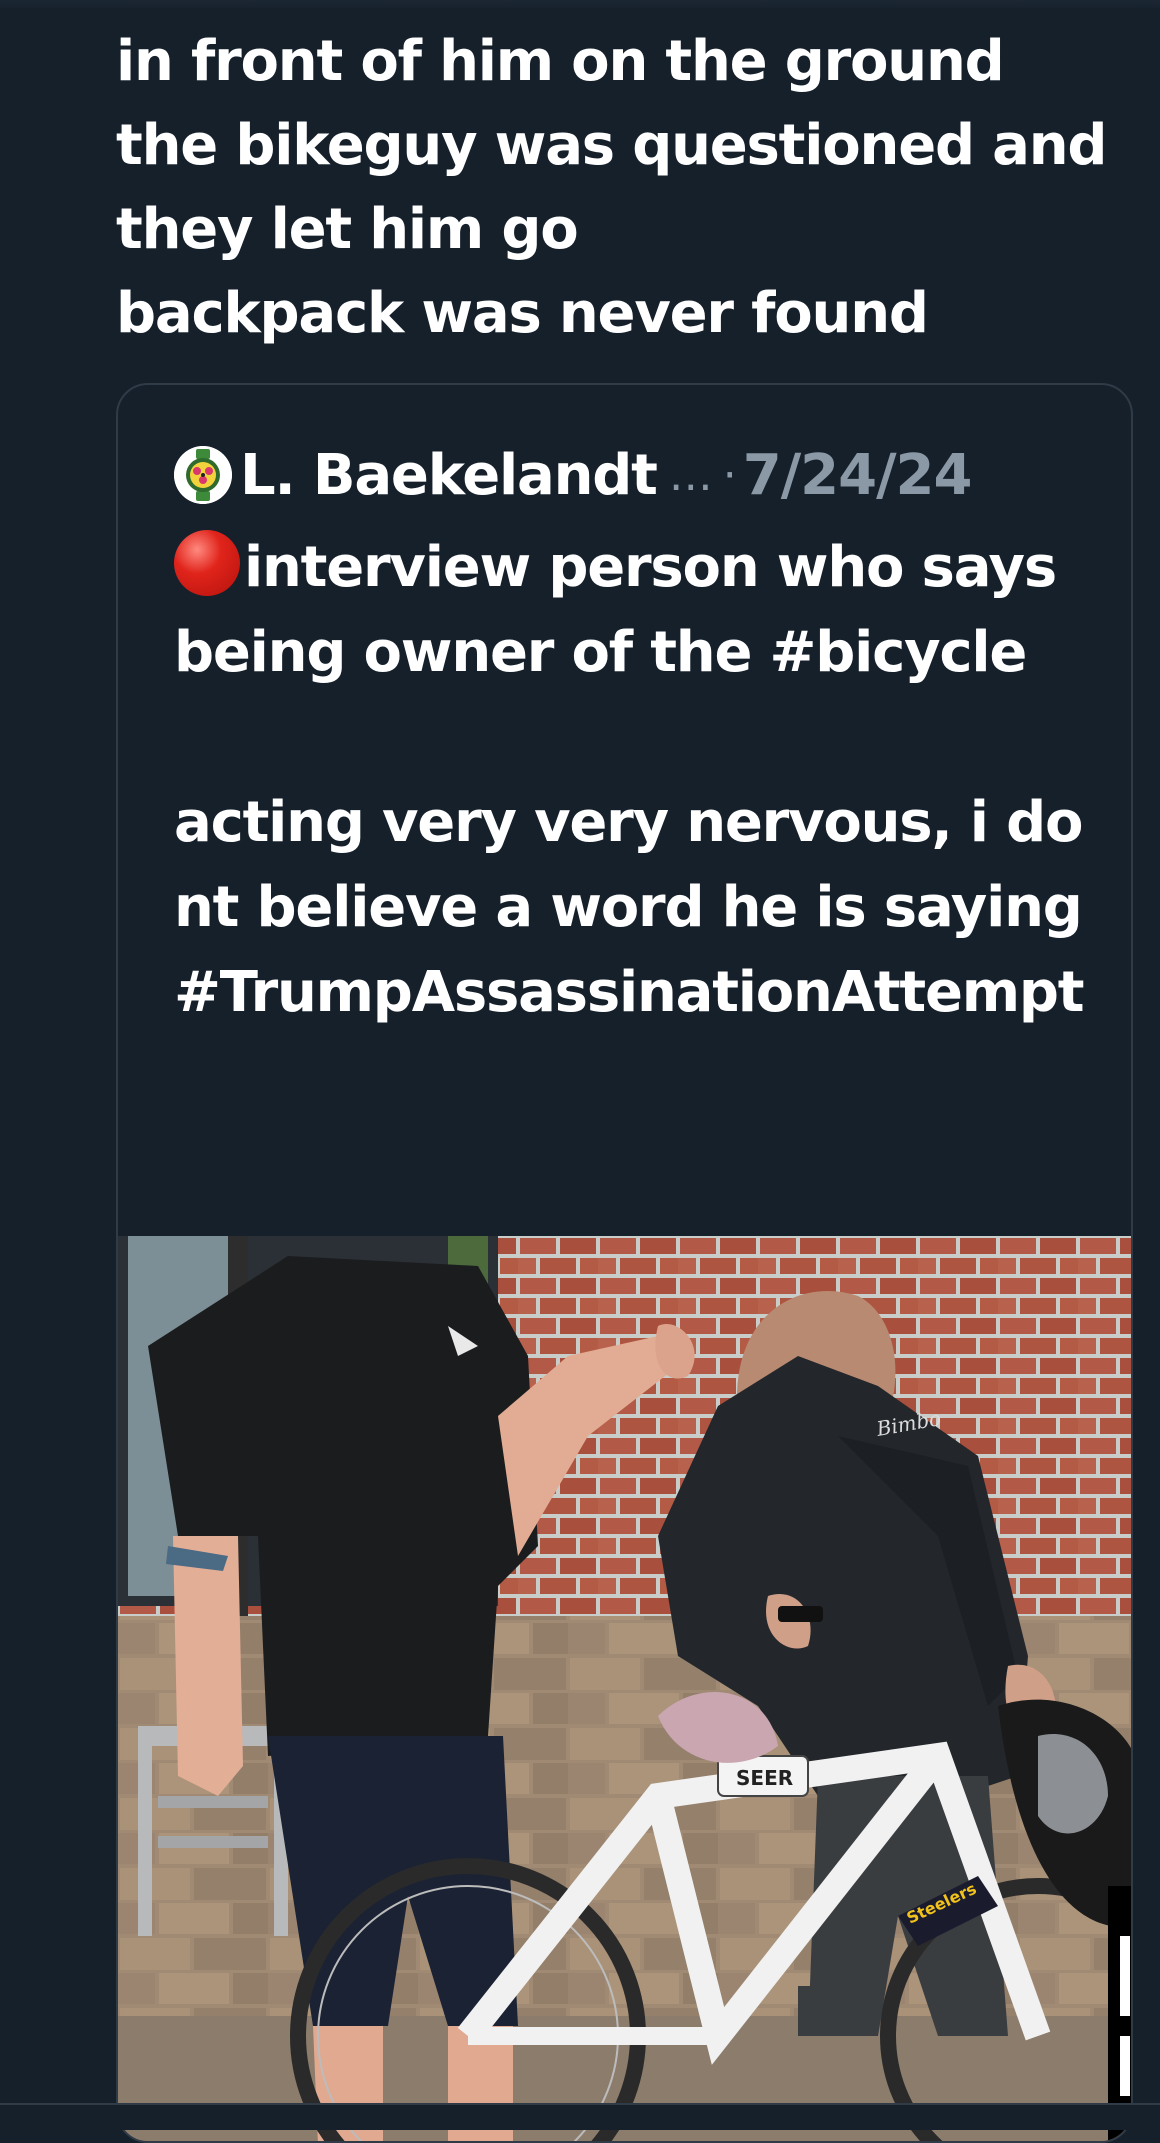 The width and height of the screenshot is (1160, 2143). Describe the element at coordinates (580, 5) in the screenshot. I see `top-edge` at that location.